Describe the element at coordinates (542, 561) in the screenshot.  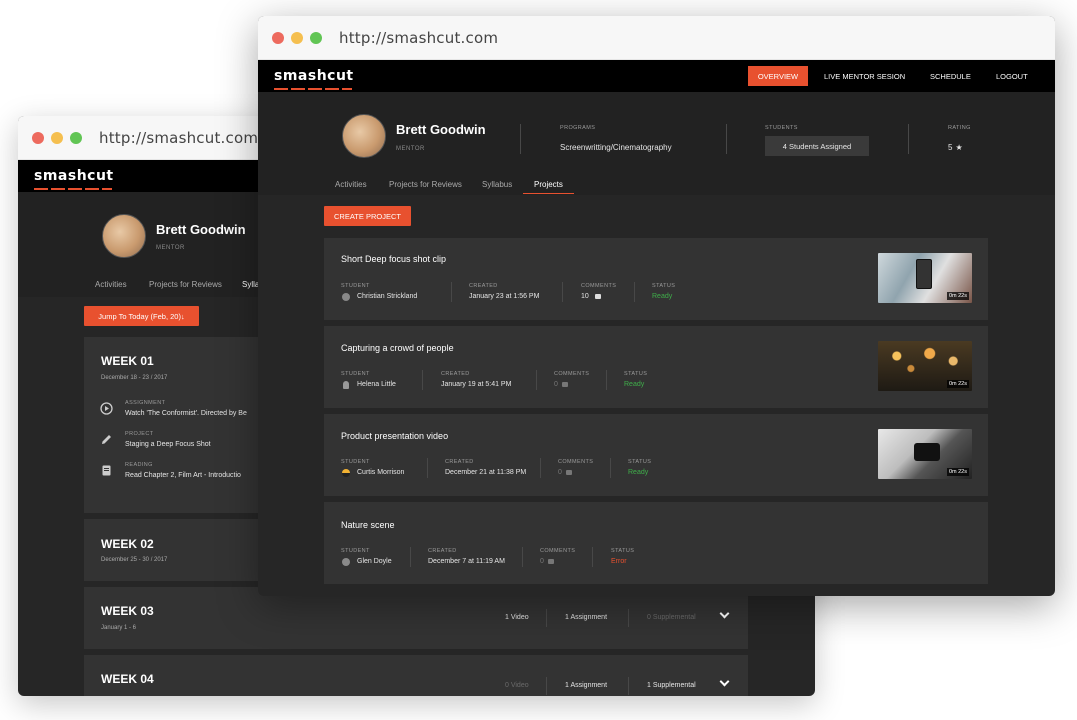
I see `comments-value: 0` at that location.